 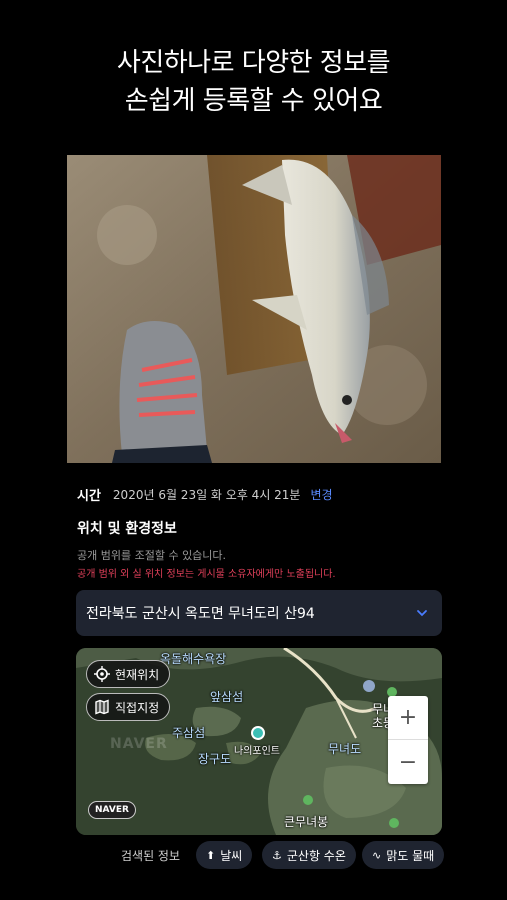 I want to click on chevron-down-icon, so click(x=422, y=613).